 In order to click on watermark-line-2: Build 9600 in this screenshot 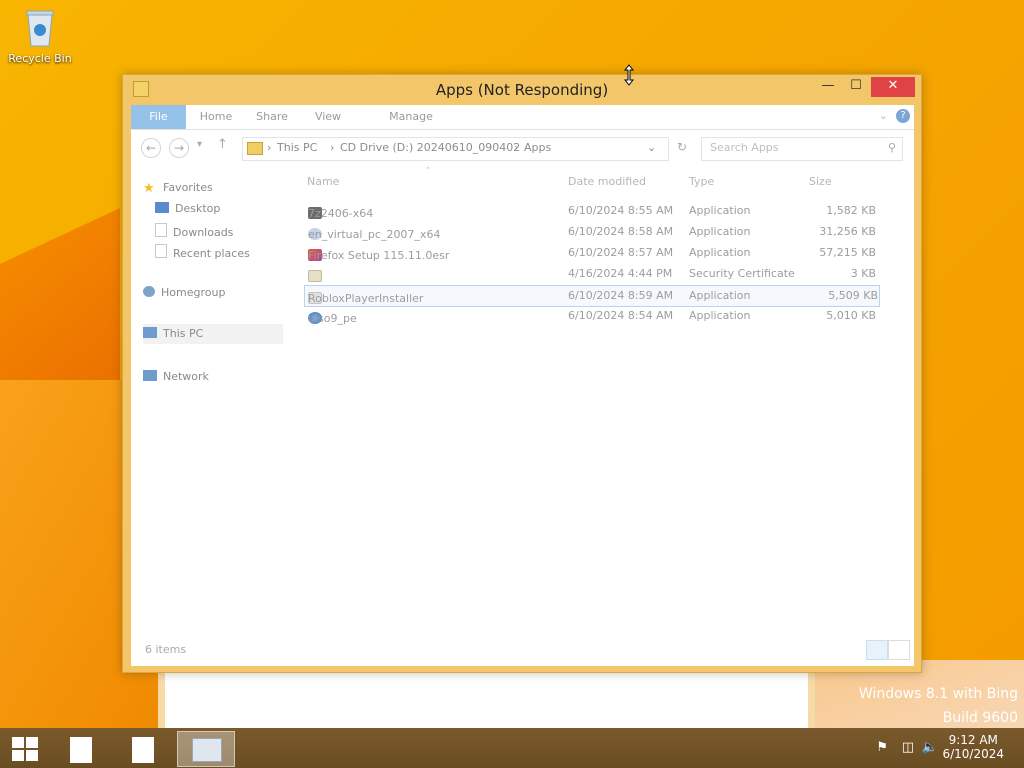, I will do `click(980, 718)`.